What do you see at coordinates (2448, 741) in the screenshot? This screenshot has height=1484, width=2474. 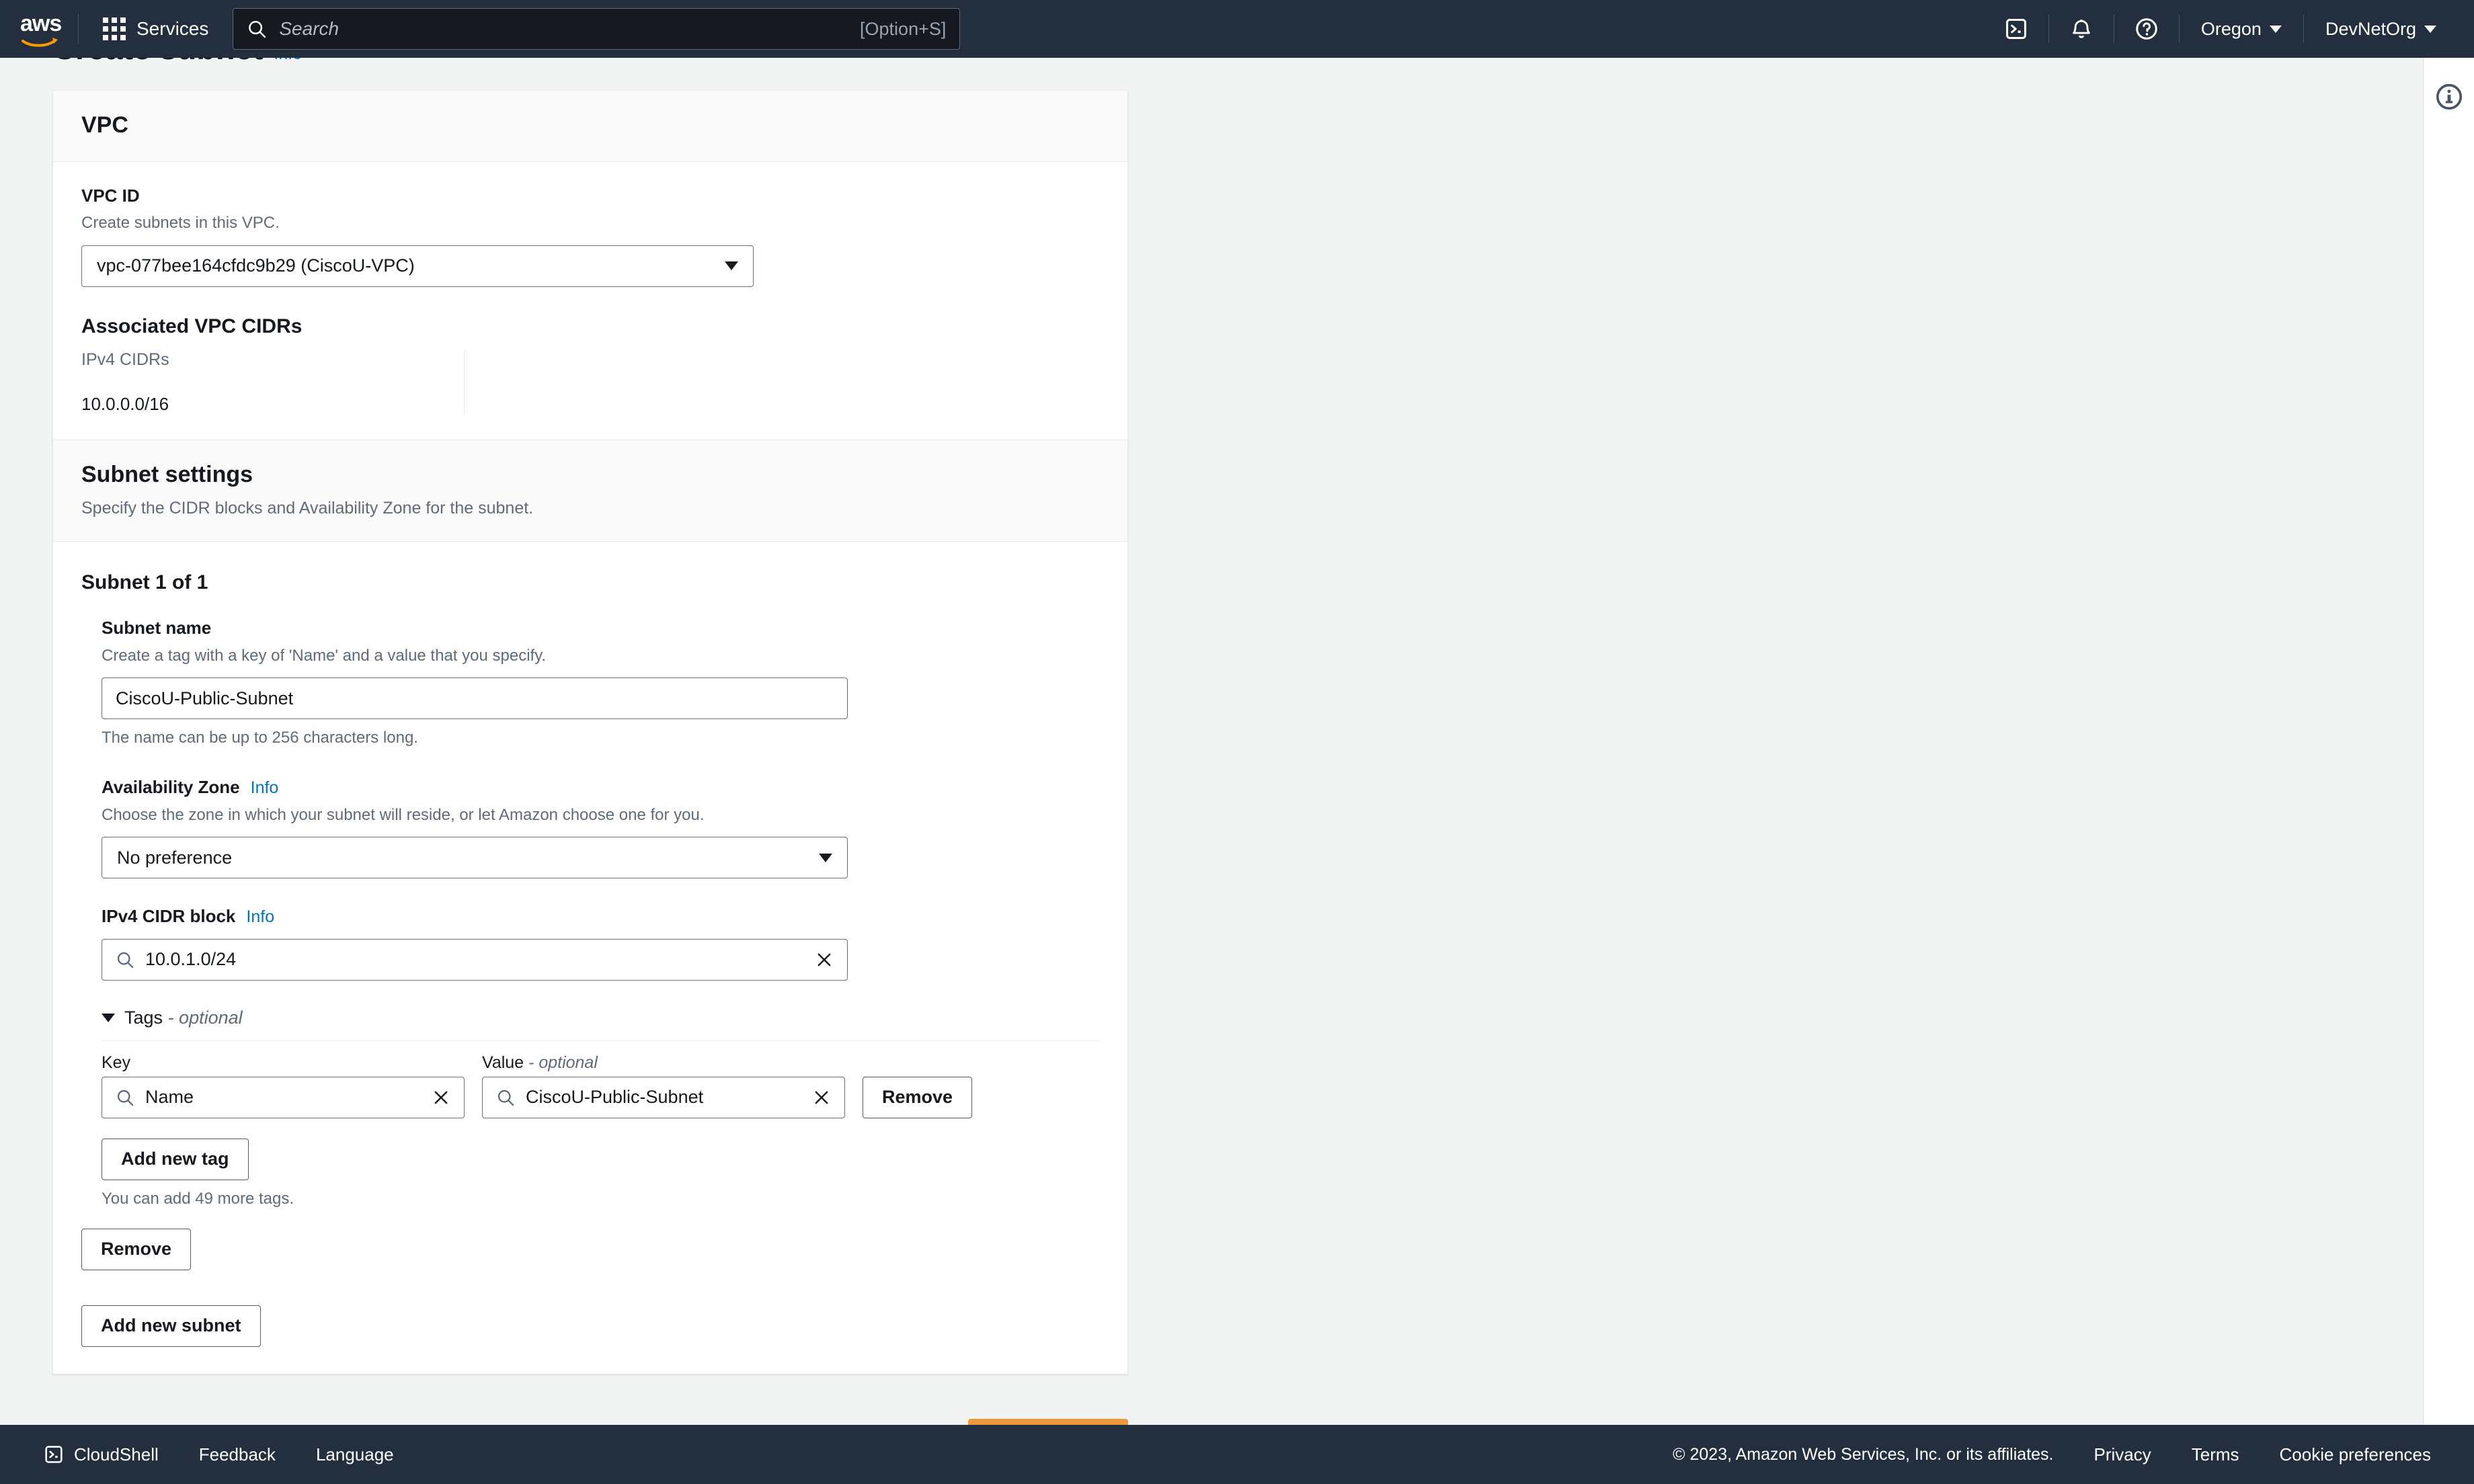 I see `right-side-panel` at bounding box center [2448, 741].